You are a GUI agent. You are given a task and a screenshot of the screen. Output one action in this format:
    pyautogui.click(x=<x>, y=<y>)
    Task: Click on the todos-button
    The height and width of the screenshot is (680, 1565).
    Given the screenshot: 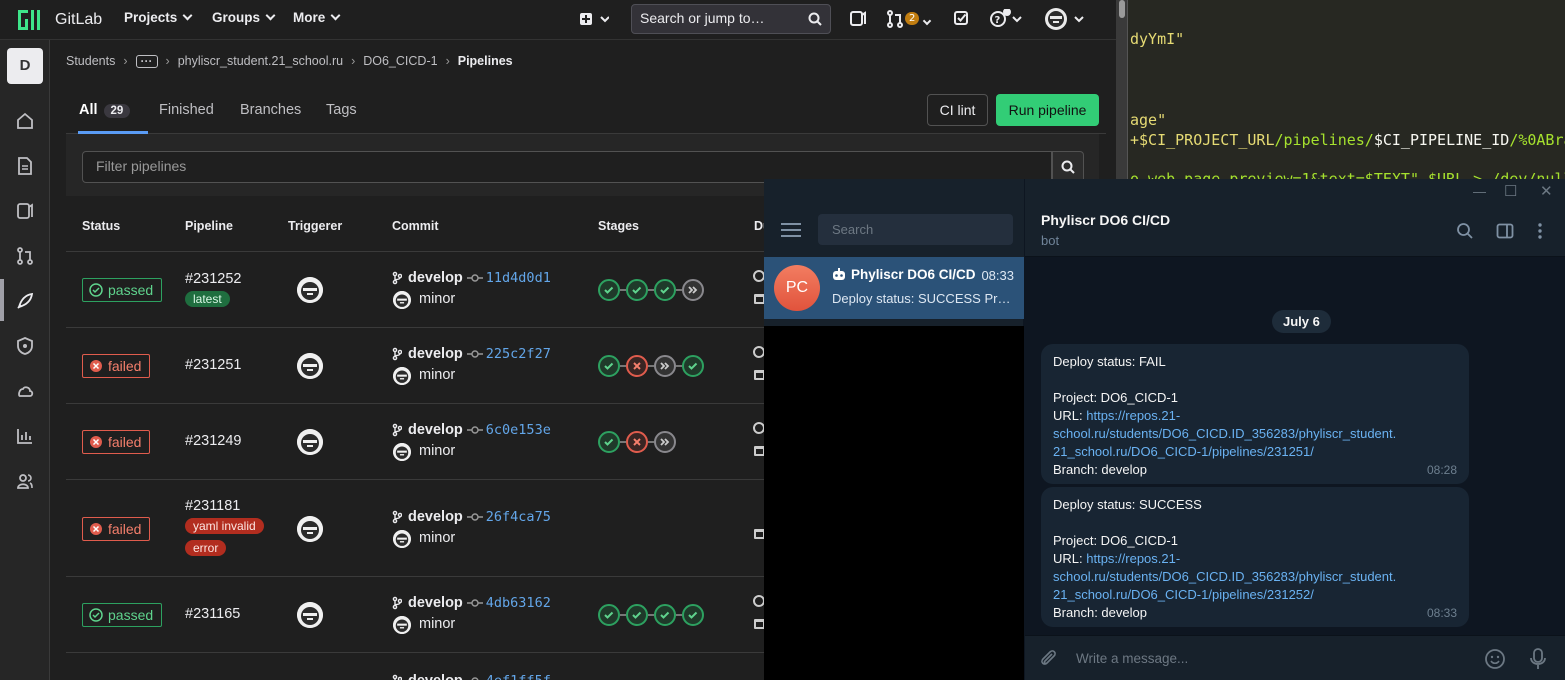 What is the action you would take?
    pyautogui.click(x=962, y=21)
    